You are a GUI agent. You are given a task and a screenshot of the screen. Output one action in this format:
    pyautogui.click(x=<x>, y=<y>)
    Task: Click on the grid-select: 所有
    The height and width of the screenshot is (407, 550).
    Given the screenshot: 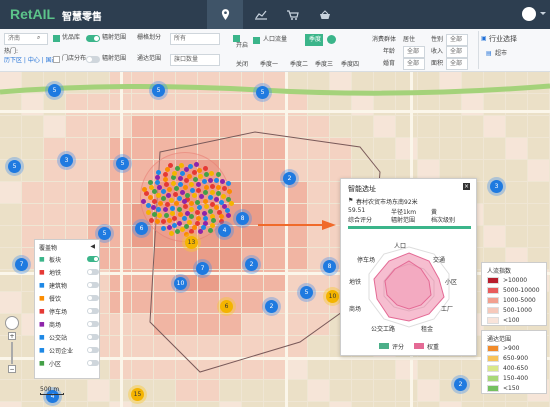 What is the action you would take?
    pyautogui.click(x=195, y=39)
    